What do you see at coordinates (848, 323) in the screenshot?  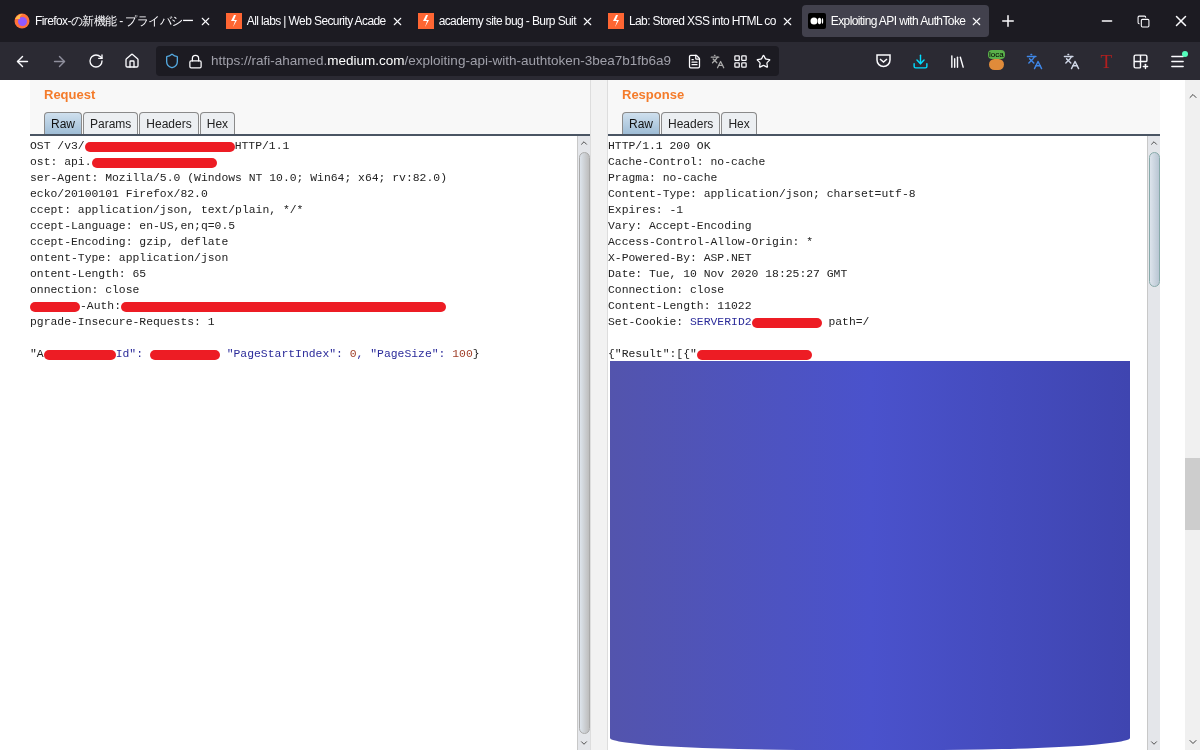 I see `code-text: path=/` at bounding box center [848, 323].